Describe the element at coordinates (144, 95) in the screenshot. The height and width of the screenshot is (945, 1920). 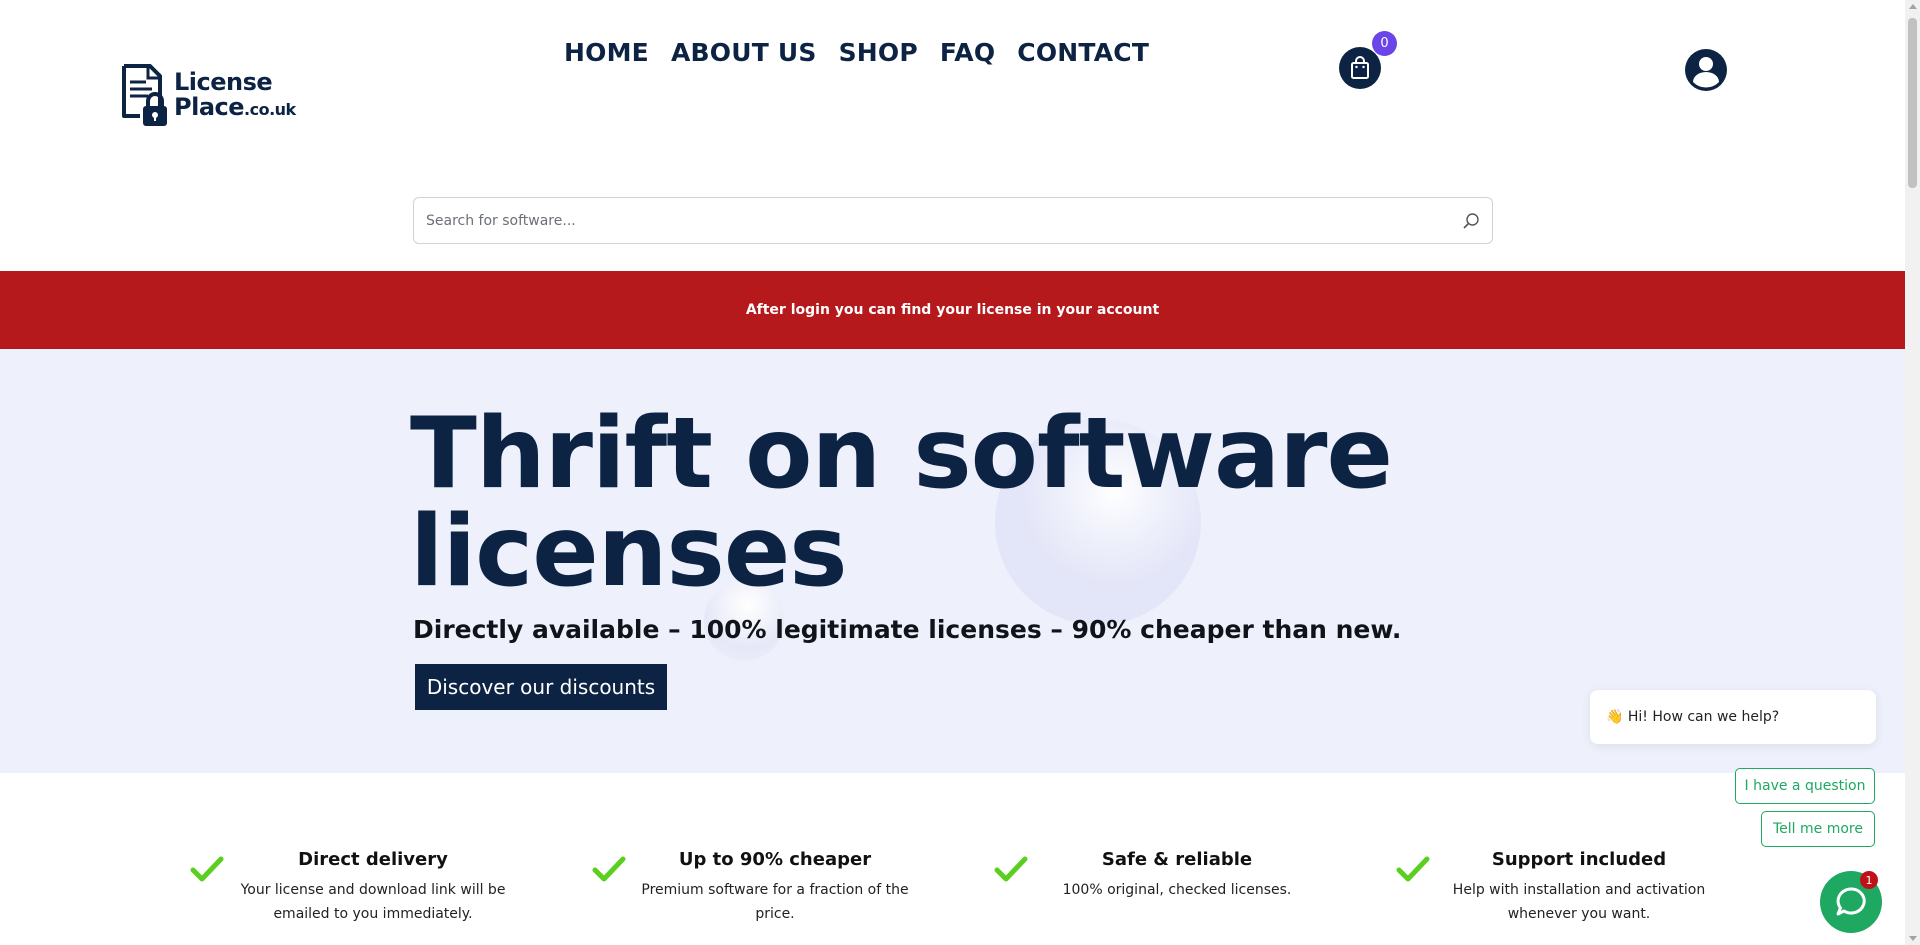
I see `document-lock-icon` at that location.